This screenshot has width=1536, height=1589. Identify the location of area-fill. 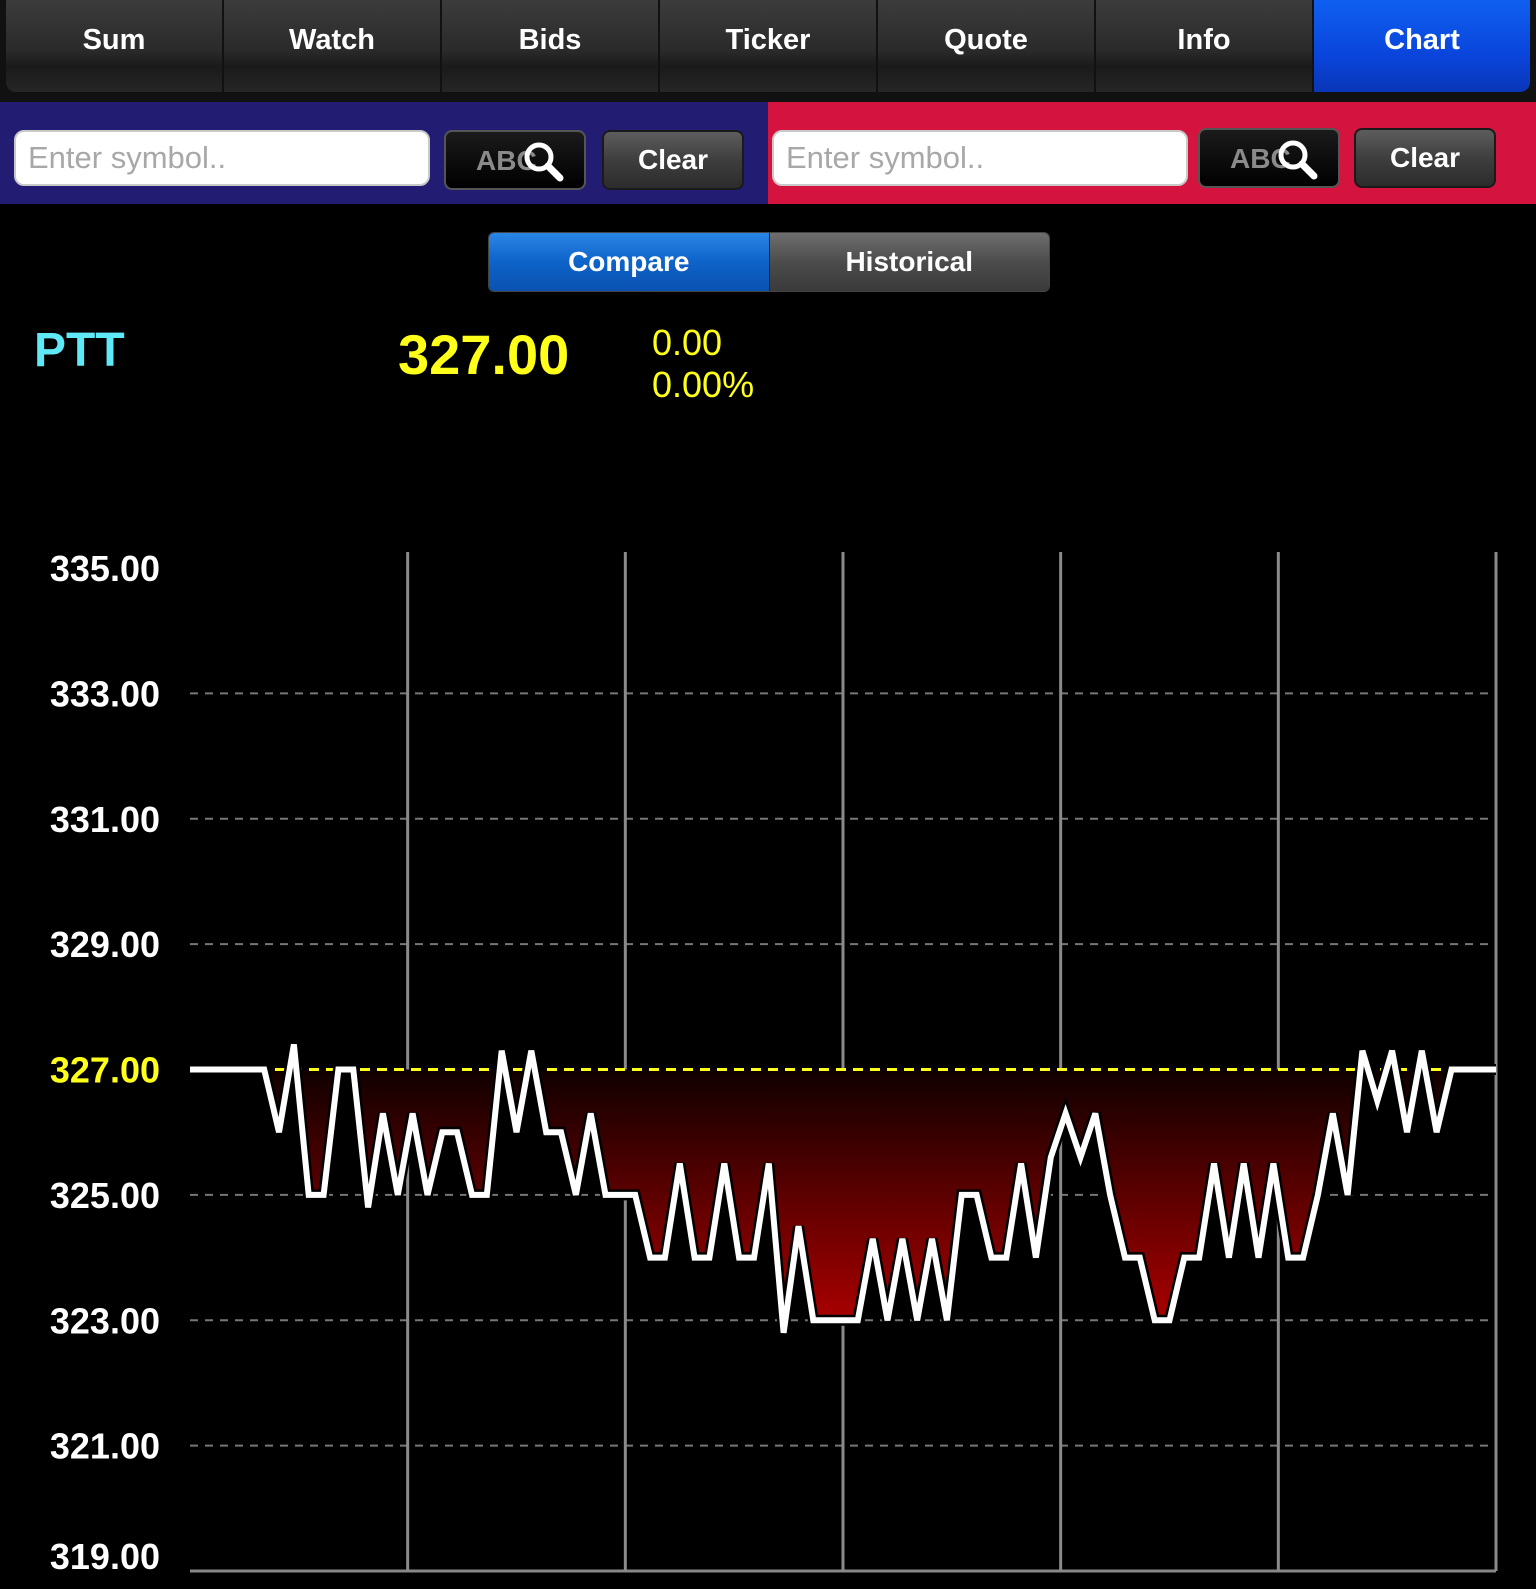
(843, 1201).